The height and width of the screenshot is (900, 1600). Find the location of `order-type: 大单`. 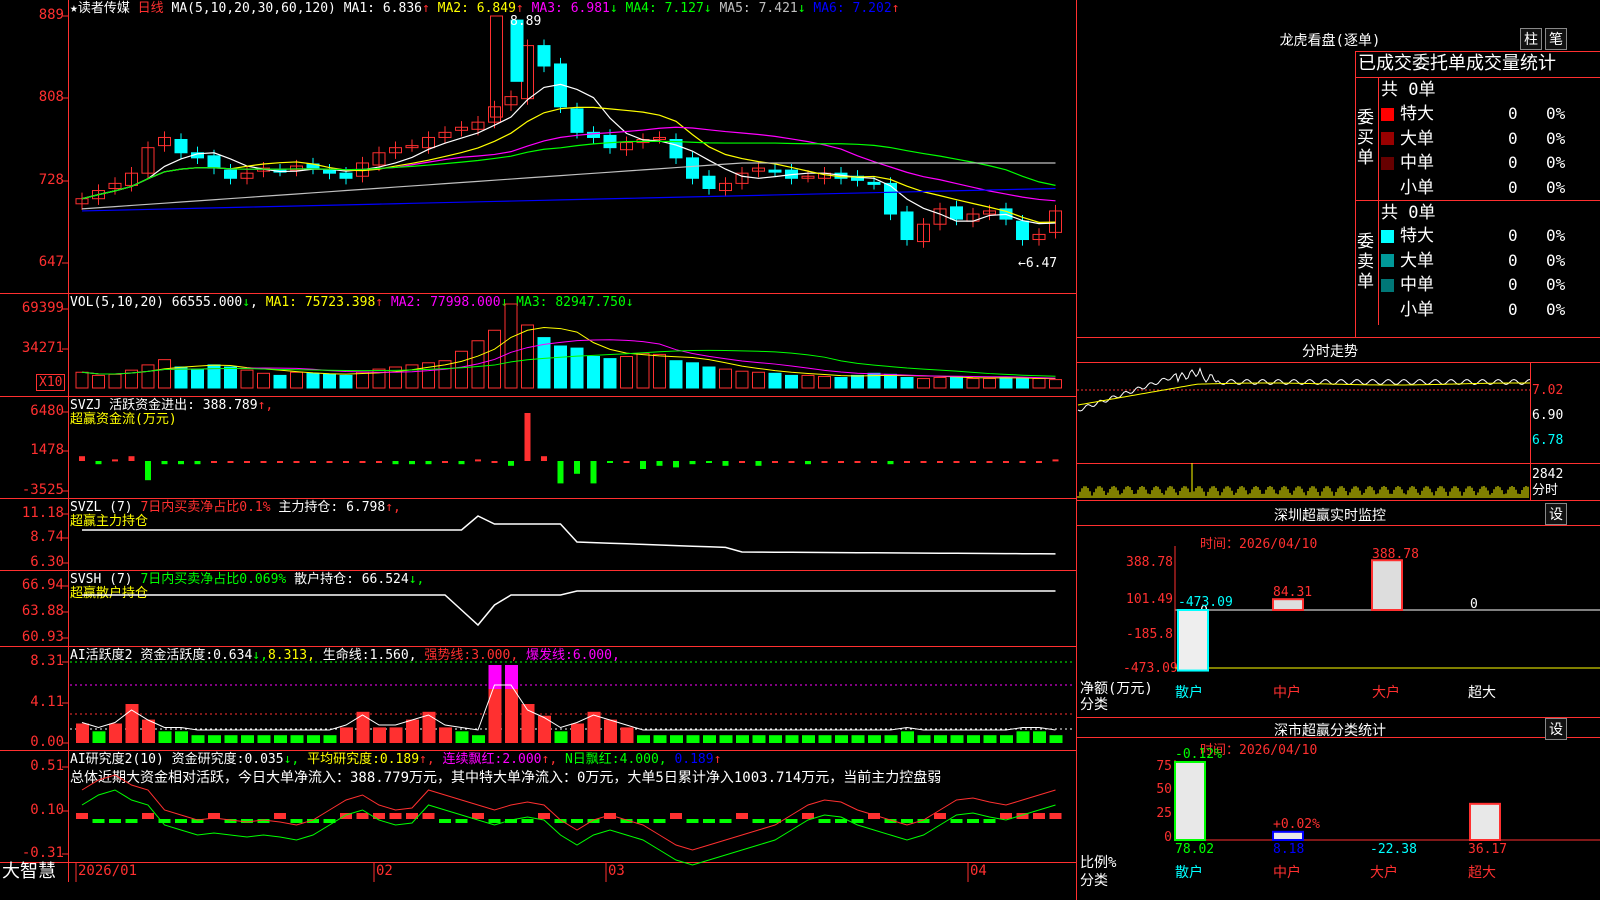

order-type: 大单 is located at coordinates (1417, 260).